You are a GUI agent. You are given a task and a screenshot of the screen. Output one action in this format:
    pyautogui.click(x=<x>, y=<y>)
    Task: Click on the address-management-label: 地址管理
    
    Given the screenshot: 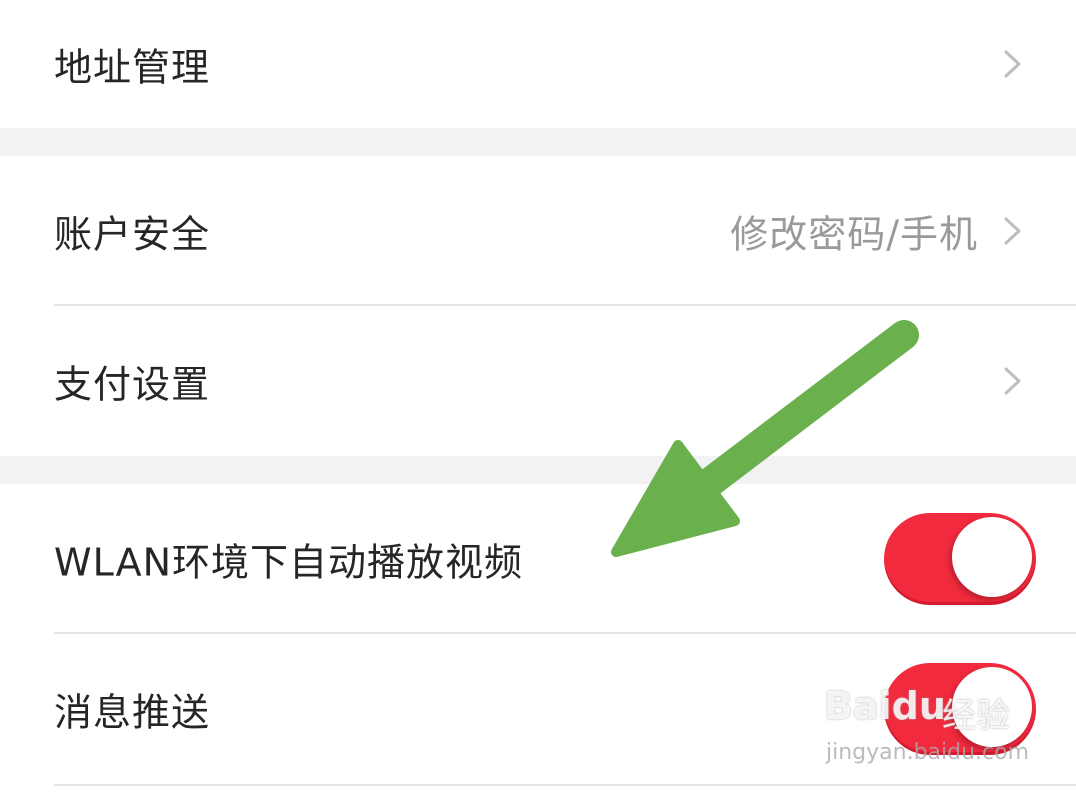 What is the action you would take?
    pyautogui.click(x=132, y=67)
    